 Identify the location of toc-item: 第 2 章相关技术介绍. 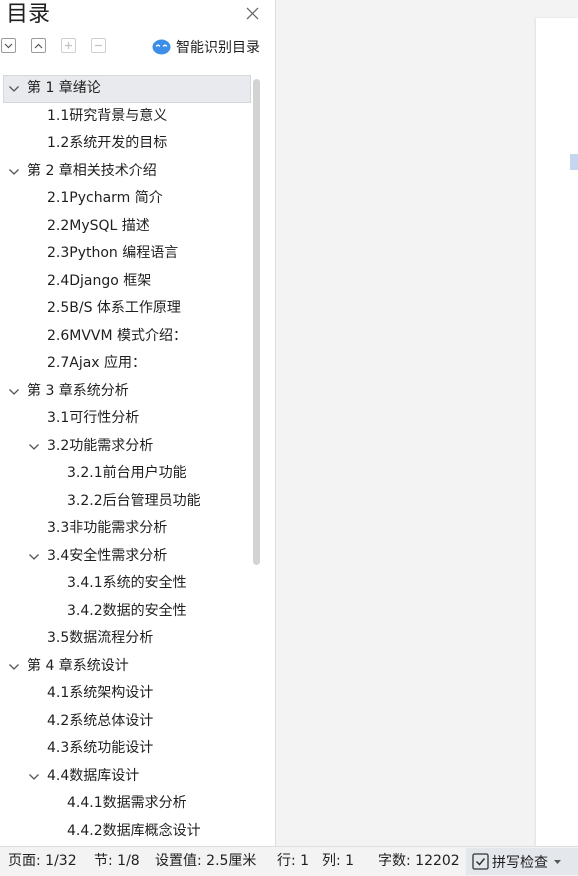
(126, 172).